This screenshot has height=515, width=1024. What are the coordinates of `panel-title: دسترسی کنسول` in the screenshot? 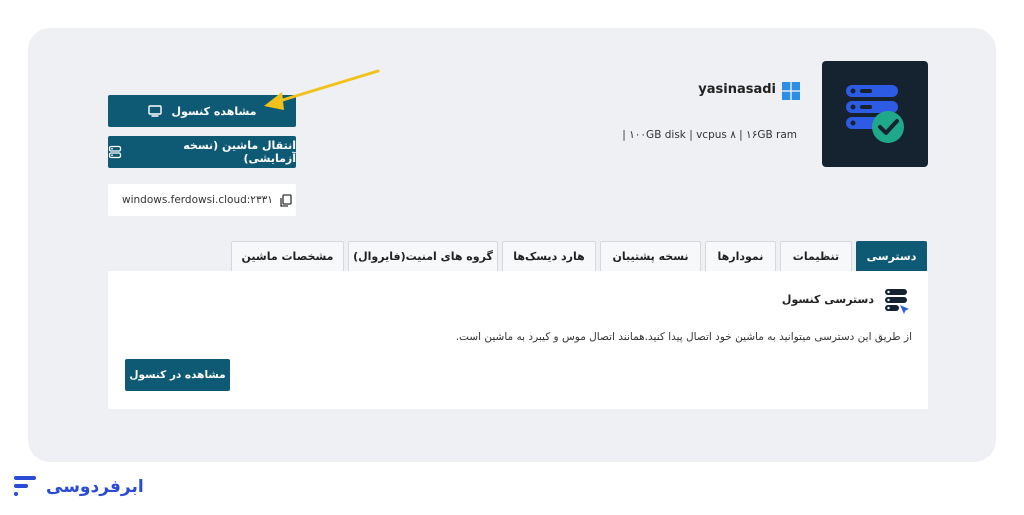 It's located at (827, 299).